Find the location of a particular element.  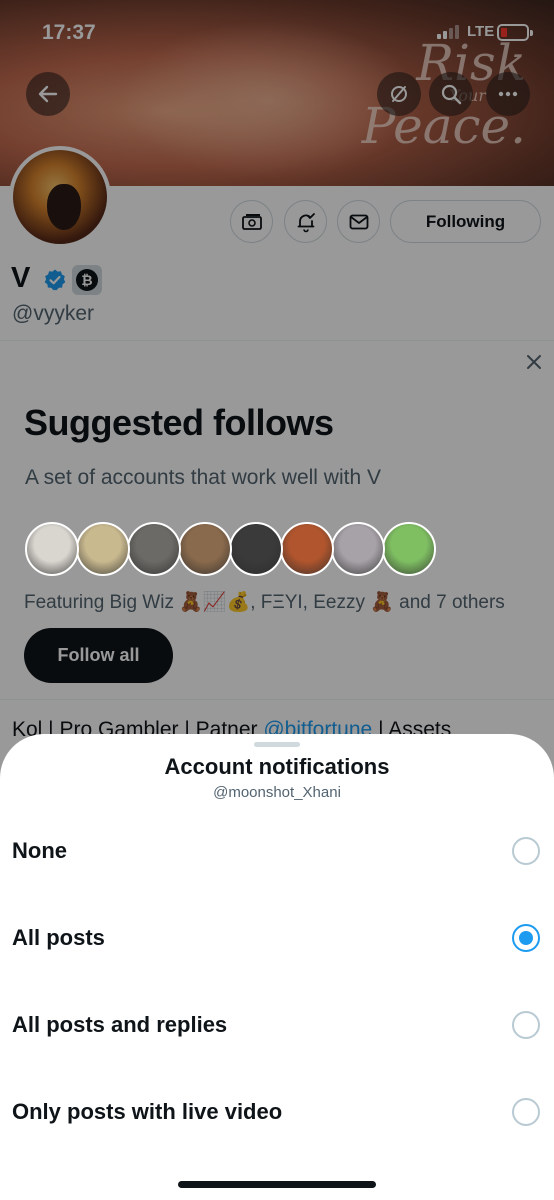

home-indicator is located at coordinates (277, 1184).